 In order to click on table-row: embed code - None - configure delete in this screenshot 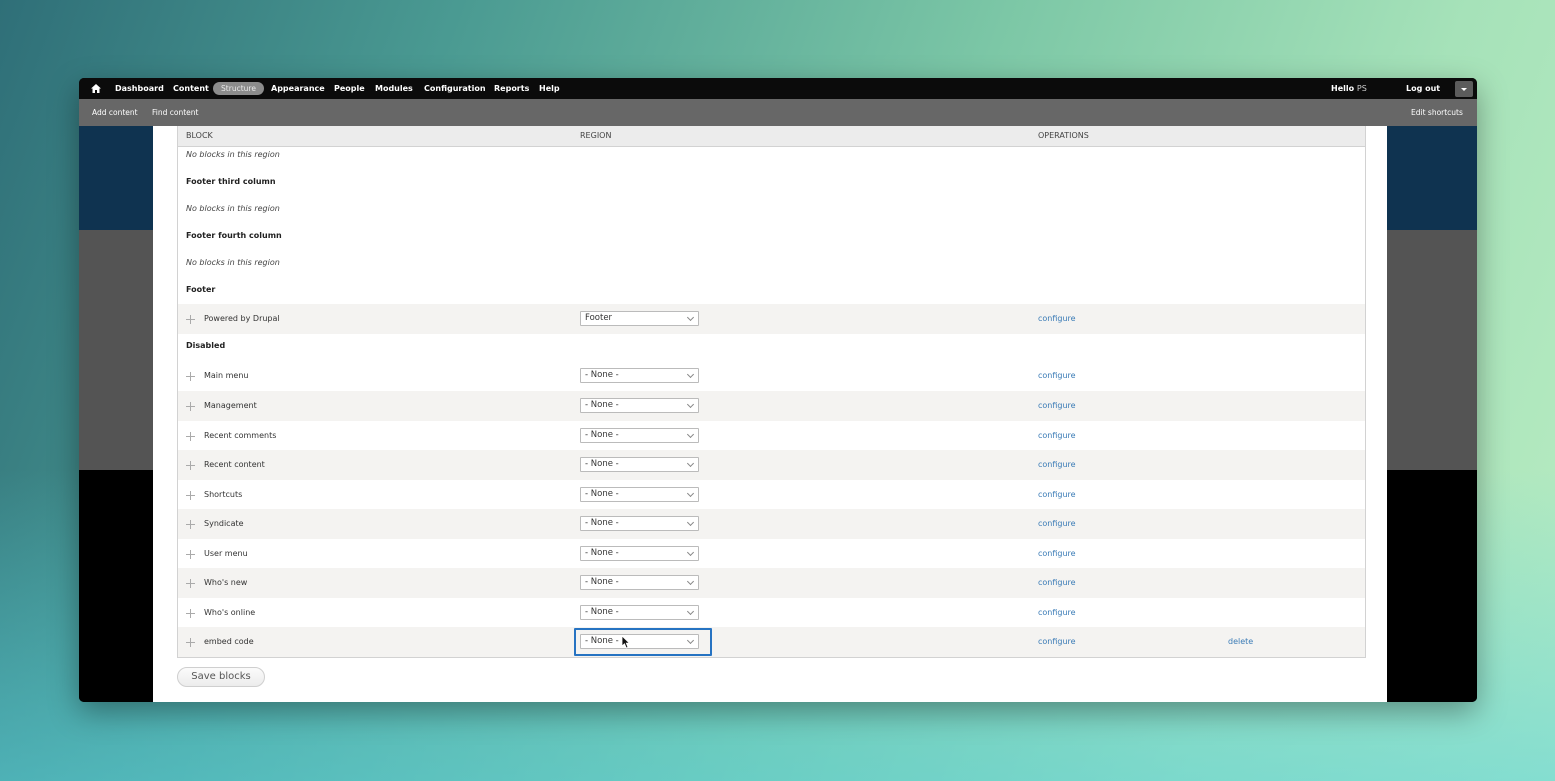, I will do `click(771, 642)`.